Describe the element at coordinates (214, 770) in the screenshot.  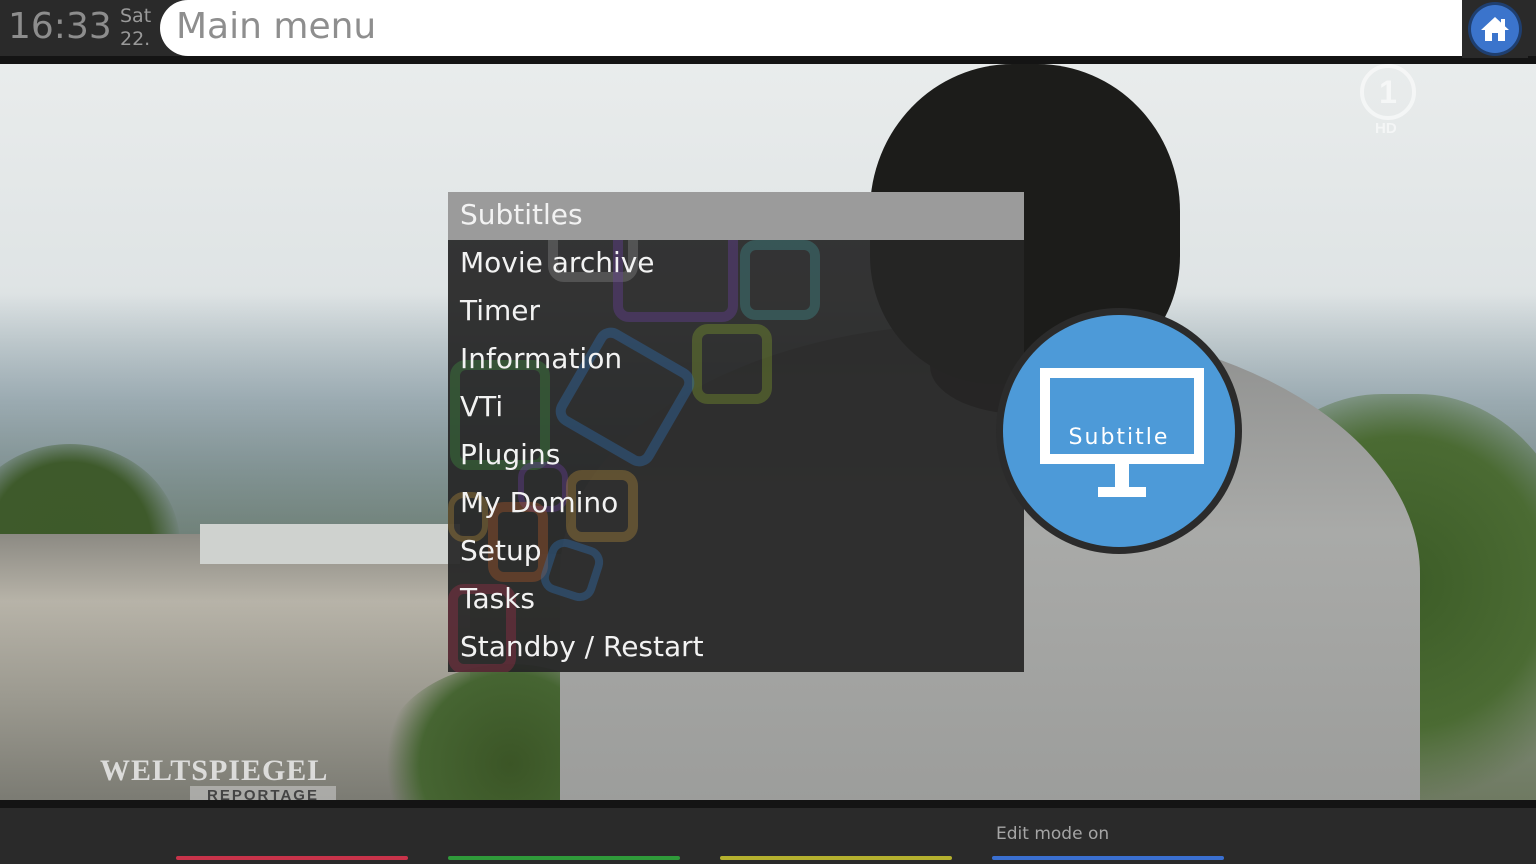
I see `show-logo-title: WELTSPIEGEL` at that location.